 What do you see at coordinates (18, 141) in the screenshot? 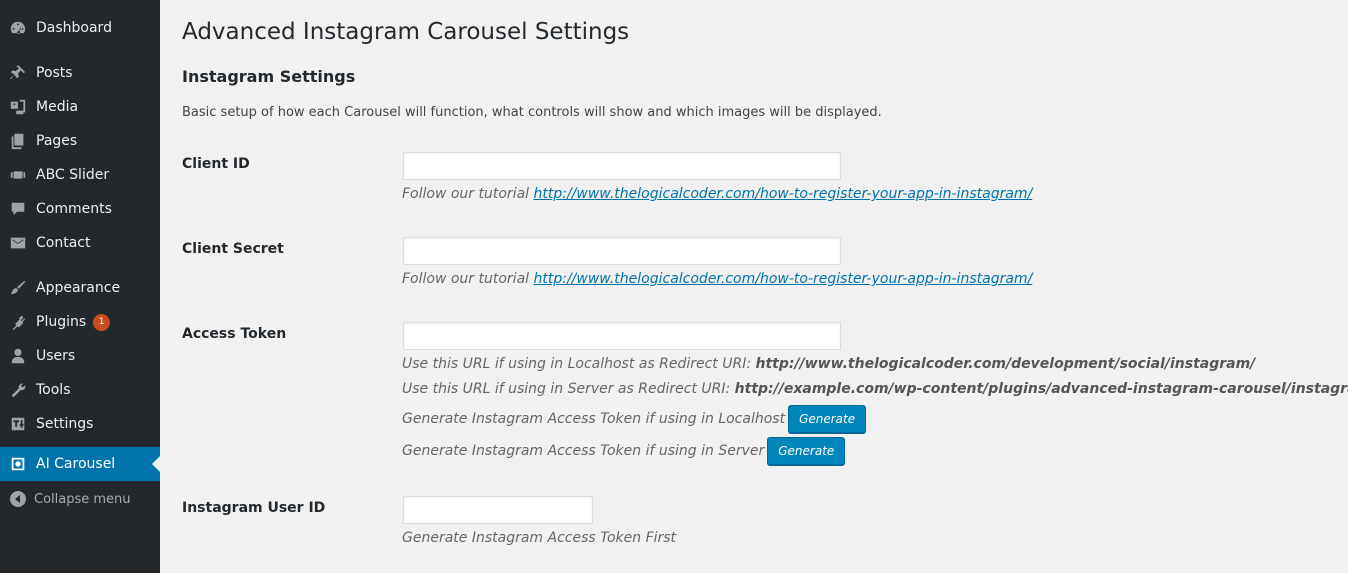
I see `pages-icon` at bounding box center [18, 141].